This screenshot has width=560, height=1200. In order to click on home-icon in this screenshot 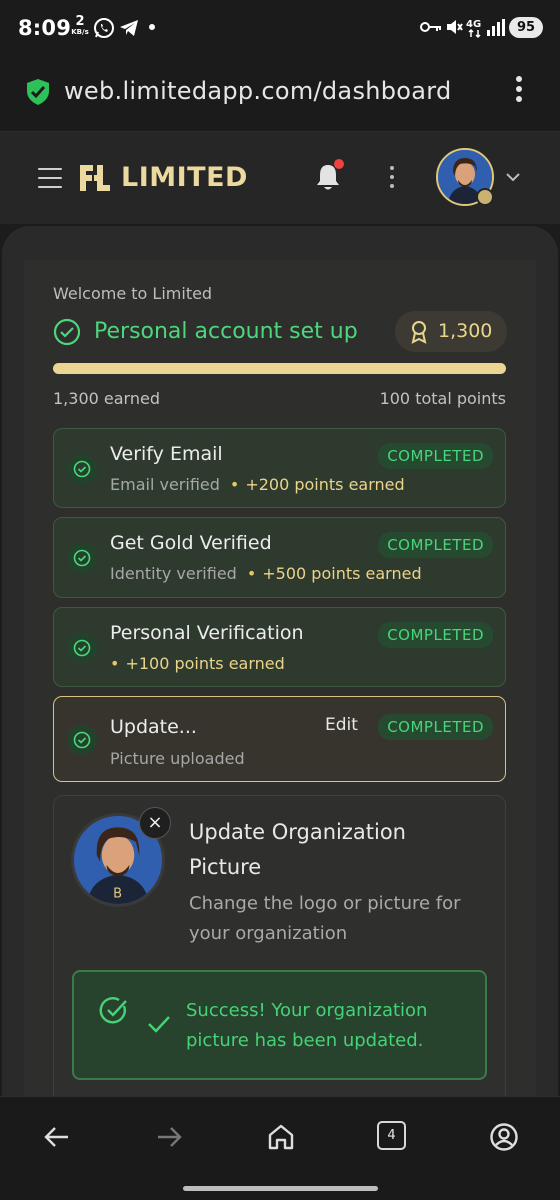, I will do `click(281, 1137)`.